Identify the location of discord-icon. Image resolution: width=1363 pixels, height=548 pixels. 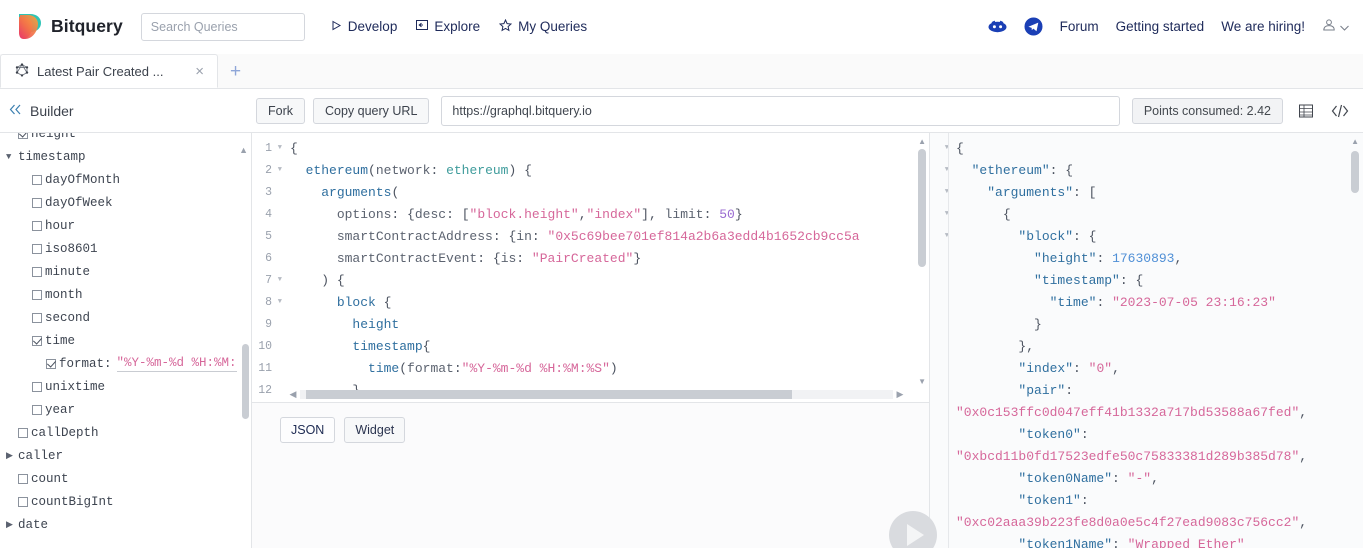
(997, 26).